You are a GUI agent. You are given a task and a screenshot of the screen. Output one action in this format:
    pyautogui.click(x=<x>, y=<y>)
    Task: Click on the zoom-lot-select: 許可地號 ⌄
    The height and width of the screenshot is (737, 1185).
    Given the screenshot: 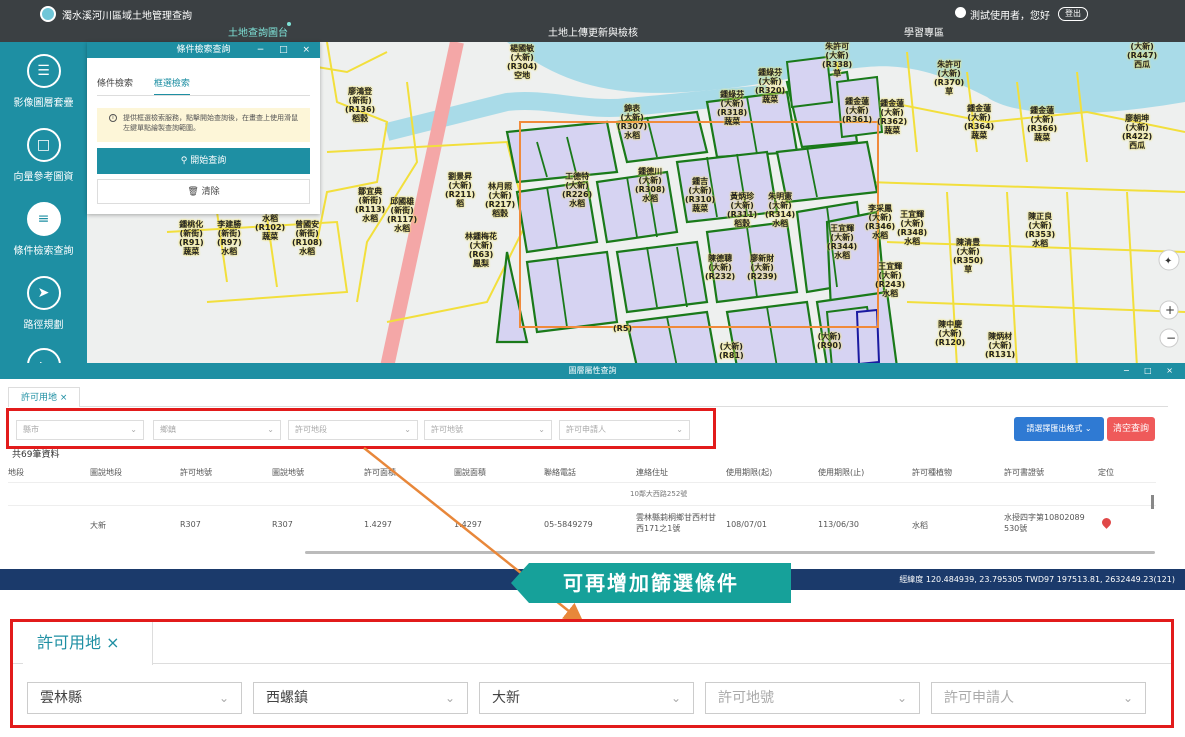 What is the action you would take?
    pyautogui.click(x=812, y=698)
    